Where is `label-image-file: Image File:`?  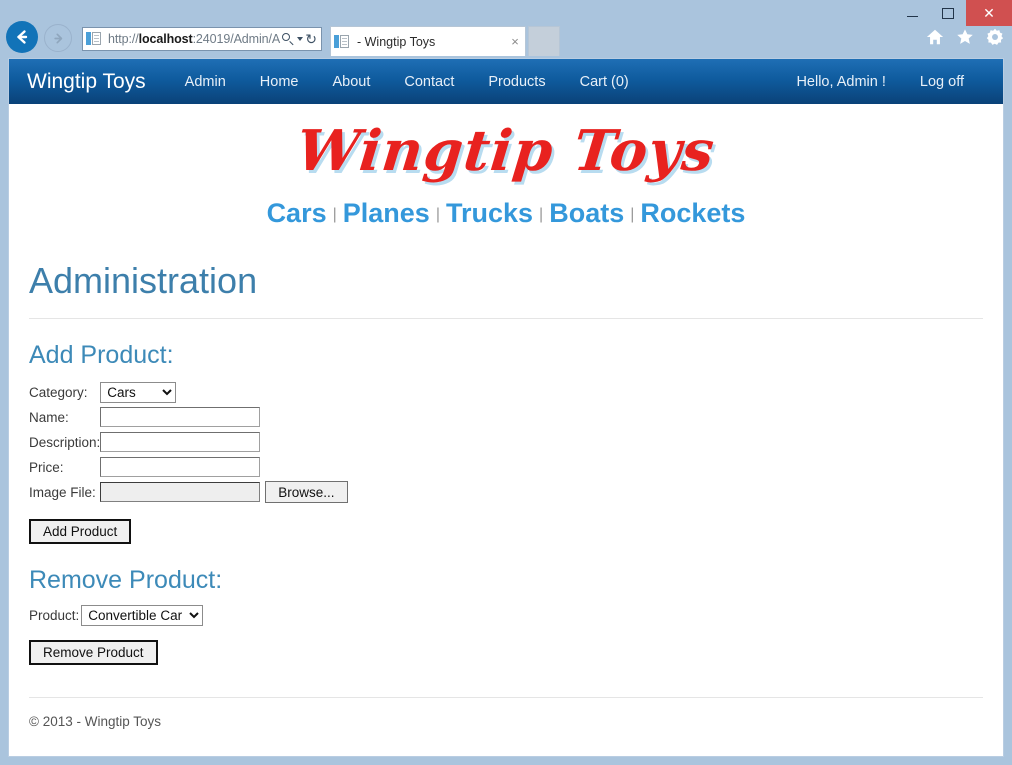 label-image-file: Image File: is located at coordinates (62, 492).